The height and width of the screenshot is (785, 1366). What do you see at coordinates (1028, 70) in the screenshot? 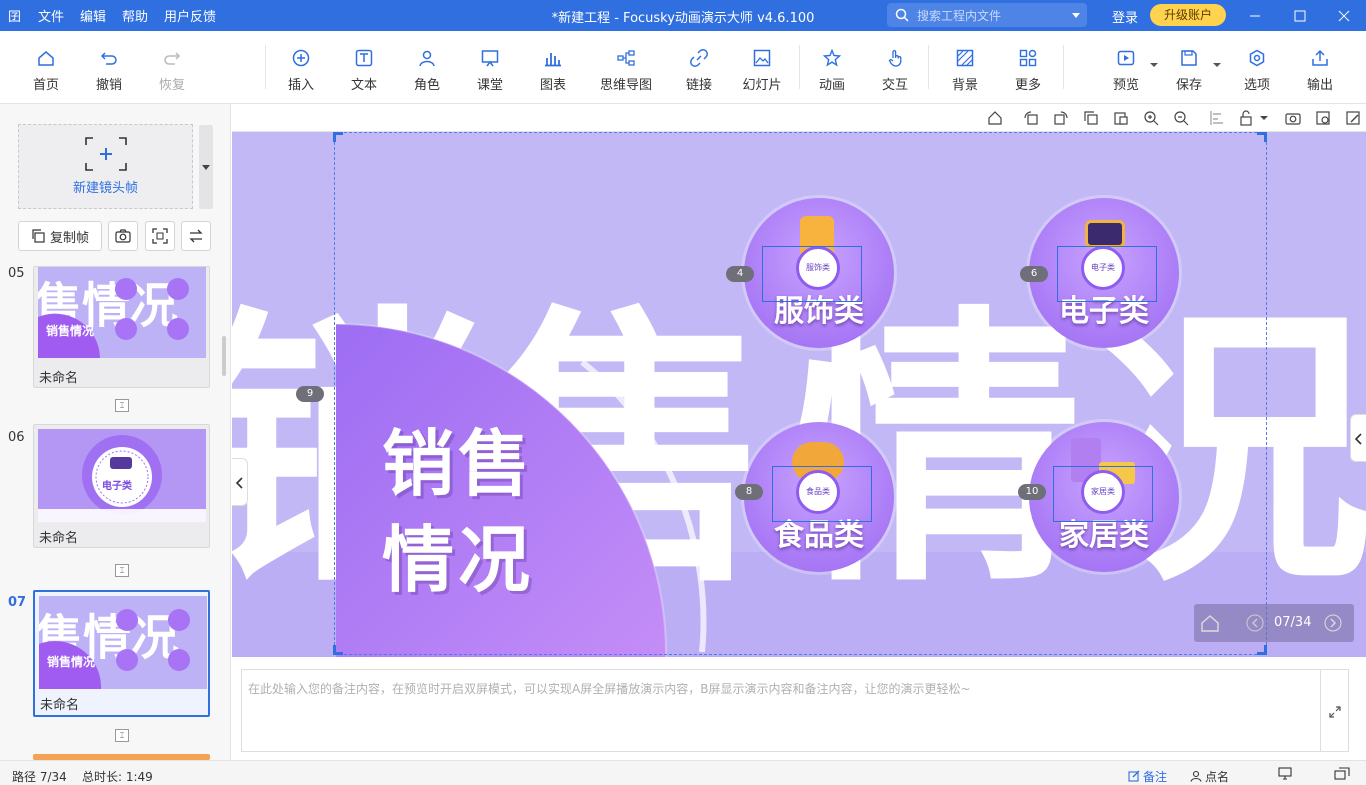
I see `more-button: 更多` at bounding box center [1028, 70].